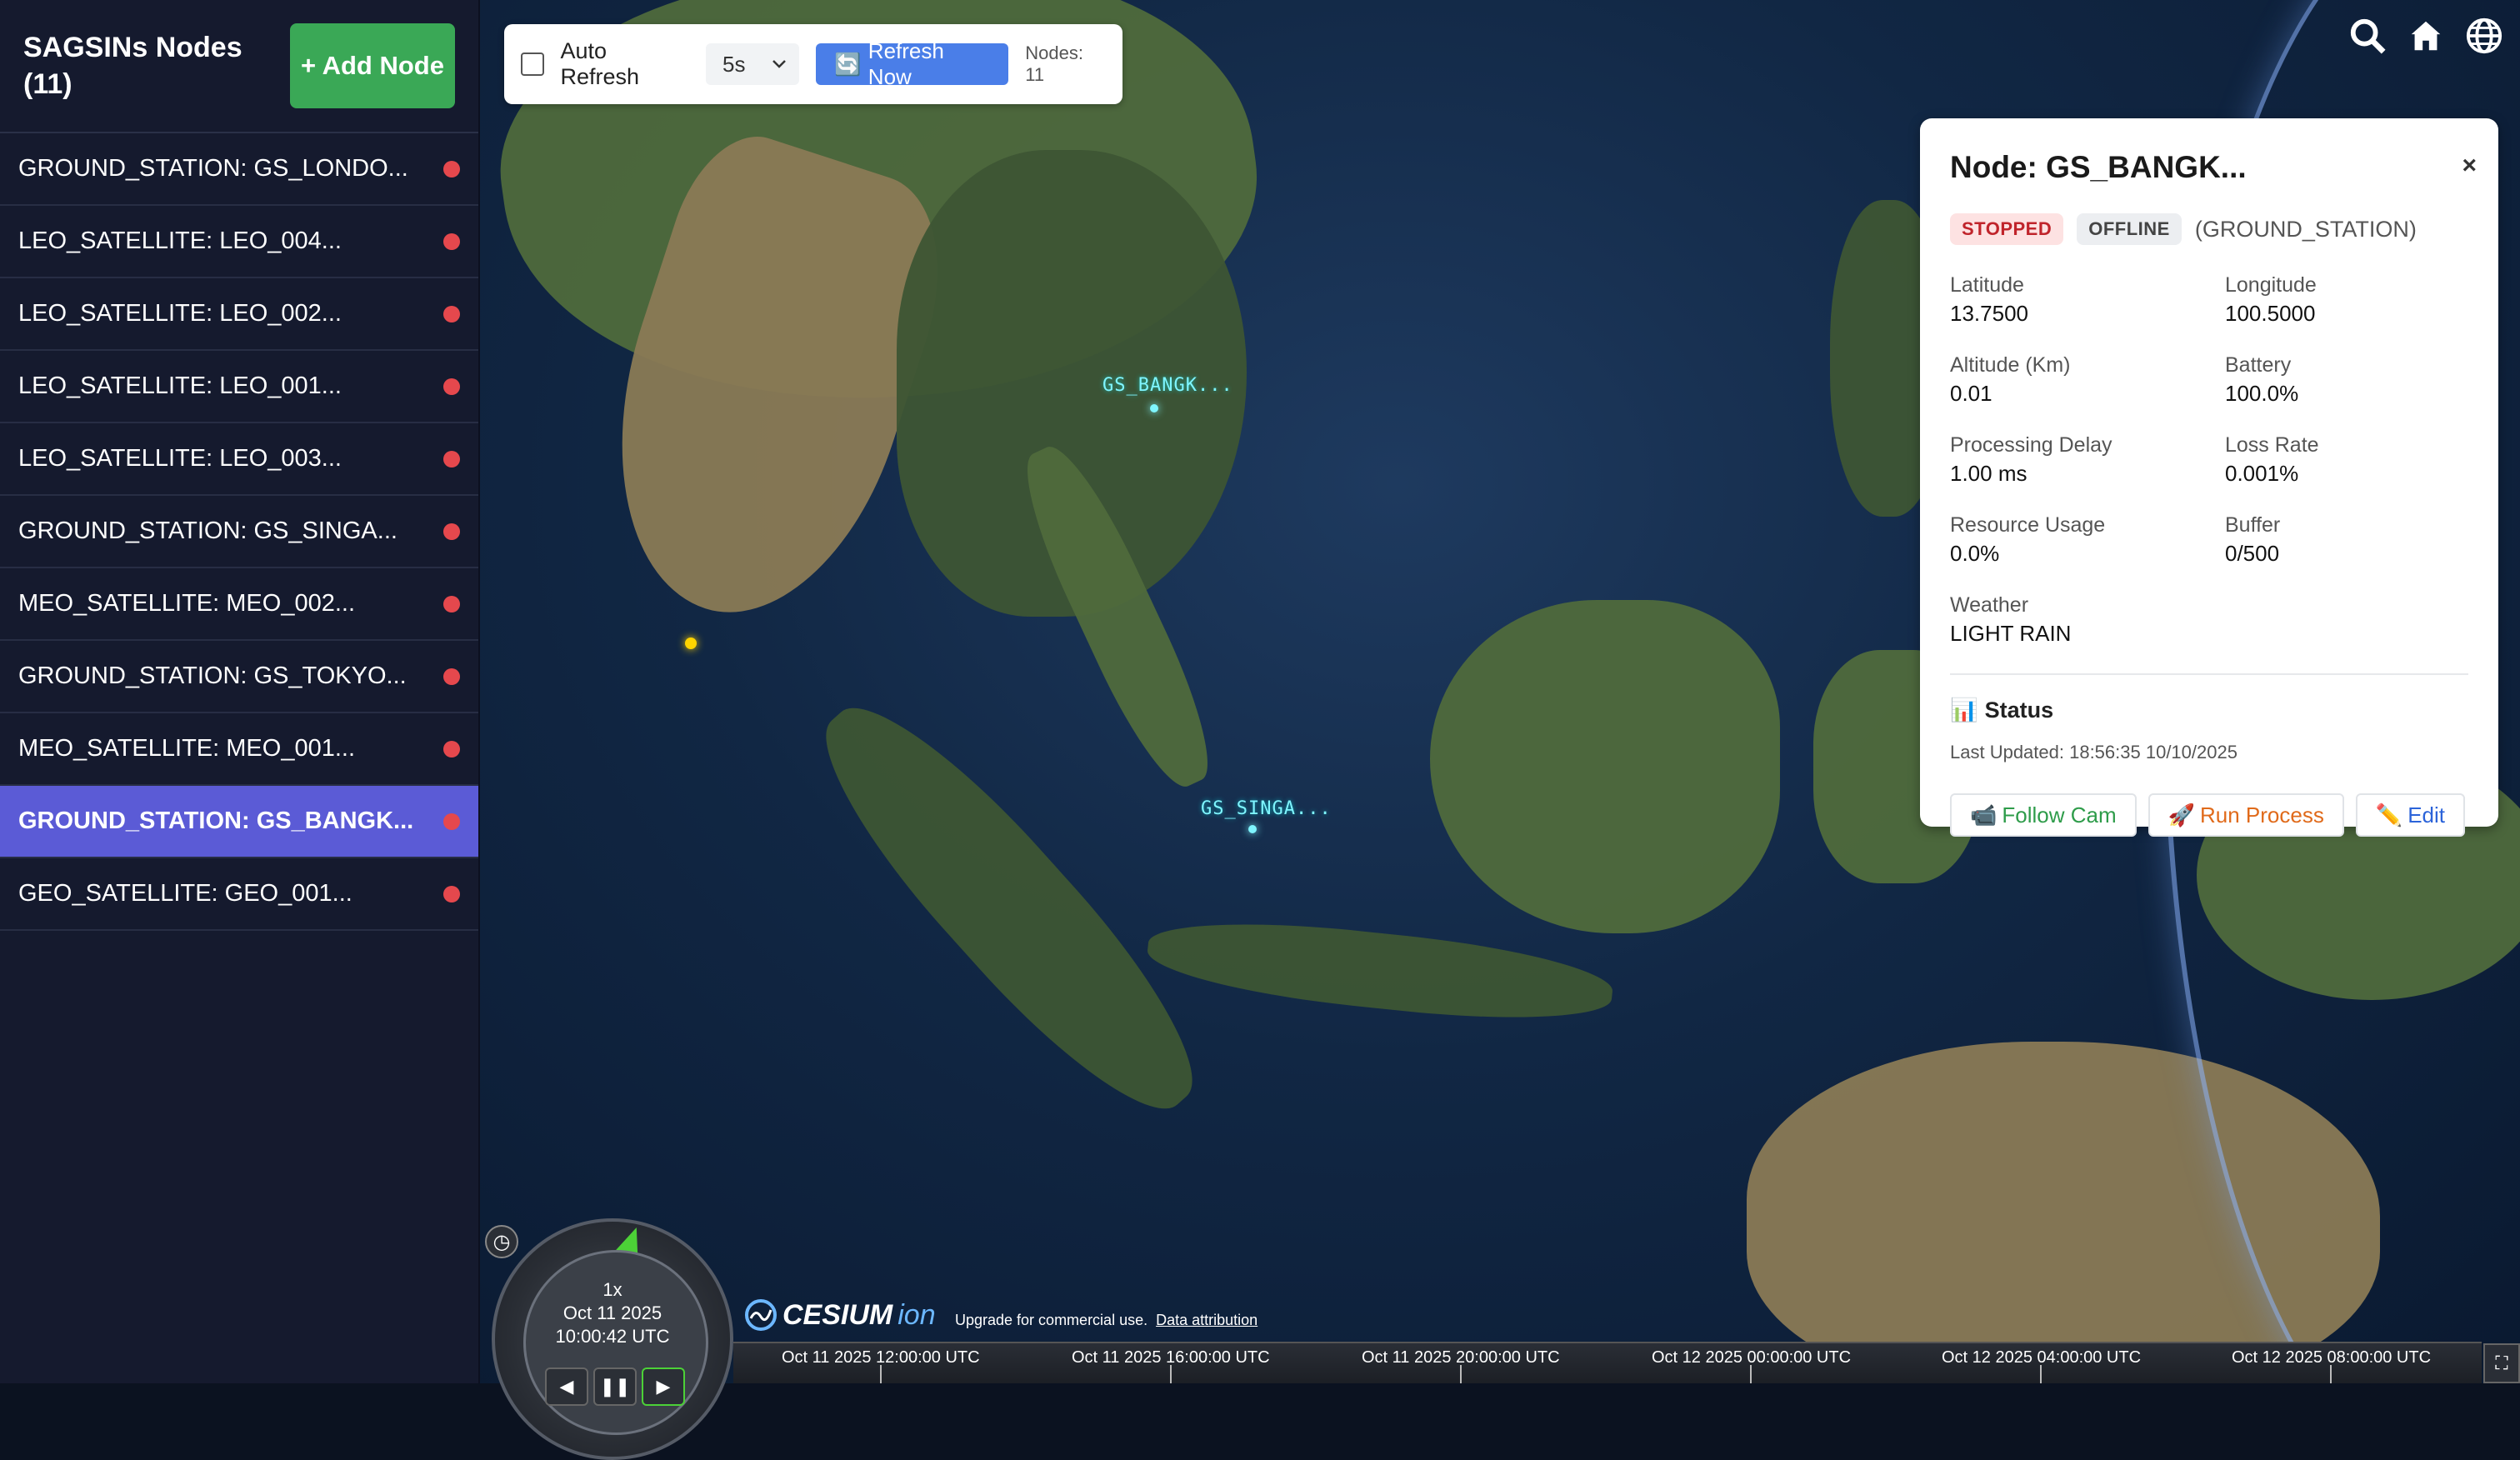 This screenshot has width=2520, height=1460. Describe the element at coordinates (2262, 473) in the screenshot. I see `metric-value: 0.001%` at that location.